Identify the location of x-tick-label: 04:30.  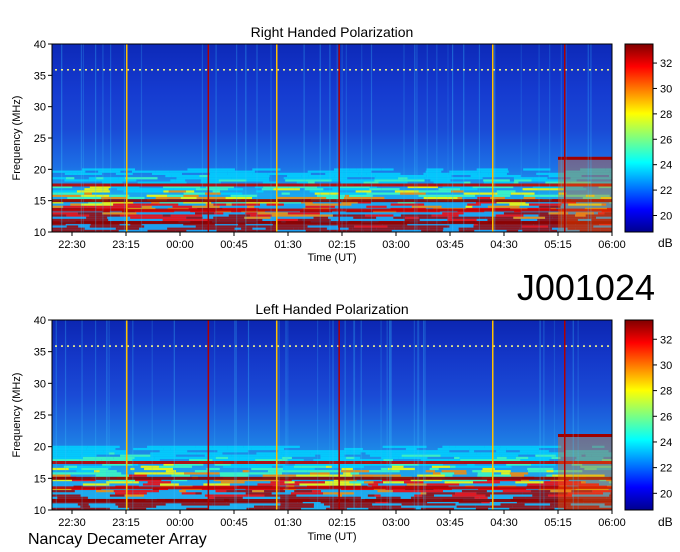
(504, 523).